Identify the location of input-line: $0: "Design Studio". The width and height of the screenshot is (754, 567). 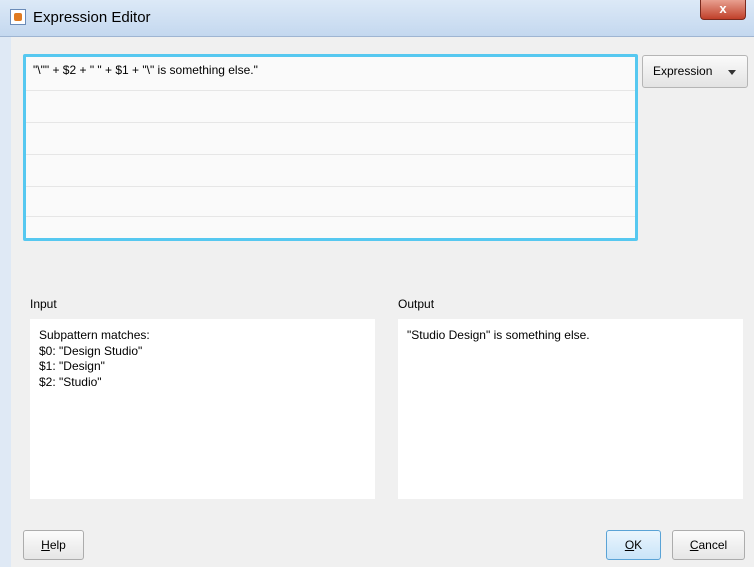
(91, 350).